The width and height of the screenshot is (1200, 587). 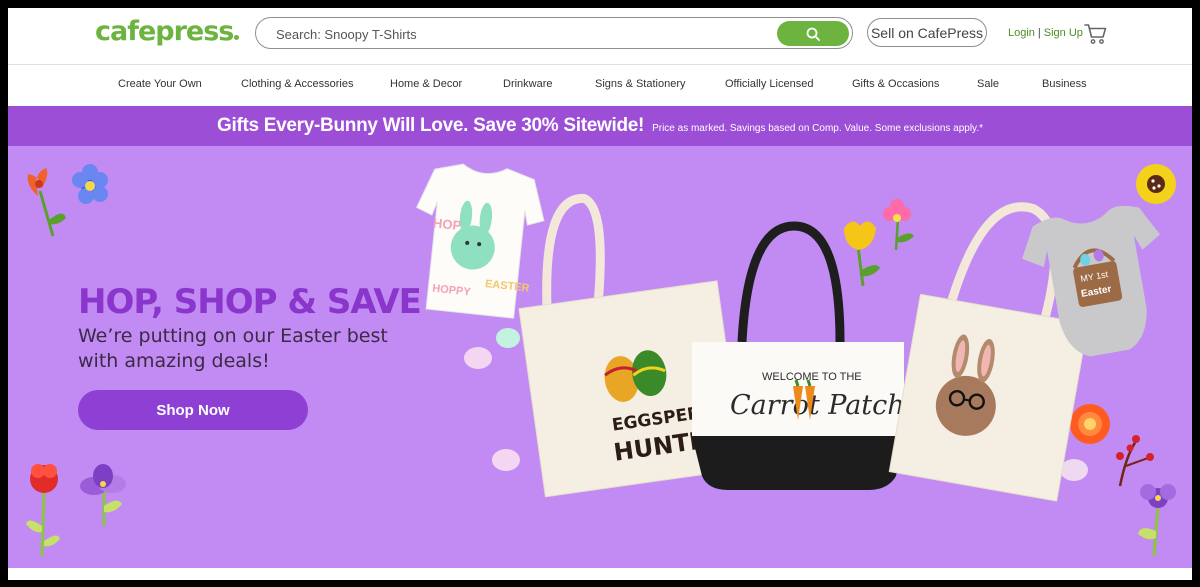 I want to click on berry-branch-icon, so click(x=1135, y=461).